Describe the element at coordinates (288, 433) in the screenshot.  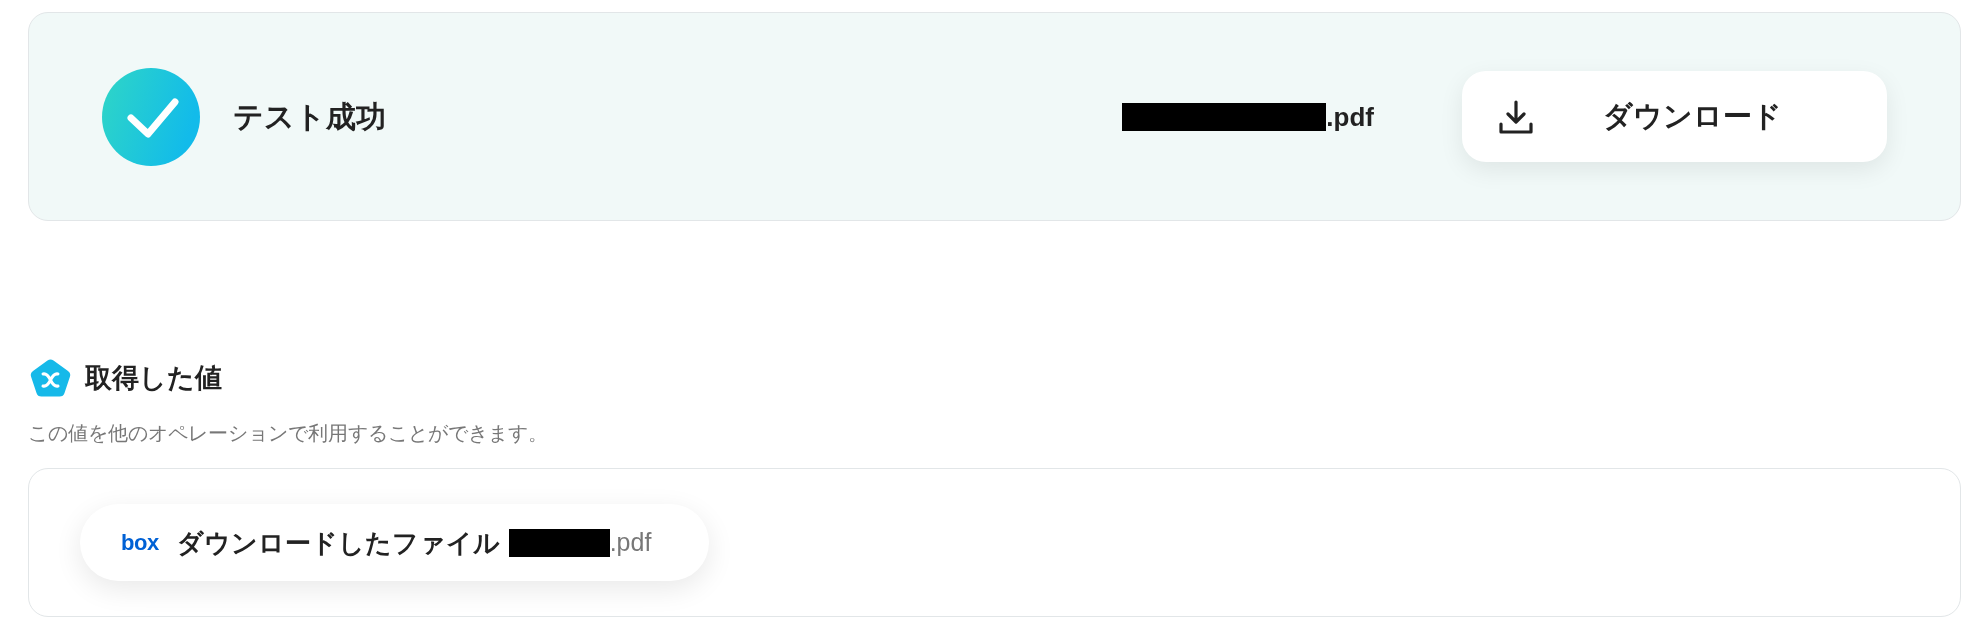
I see `section-description: この値を他のオペレーションで利用することができます。` at that location.